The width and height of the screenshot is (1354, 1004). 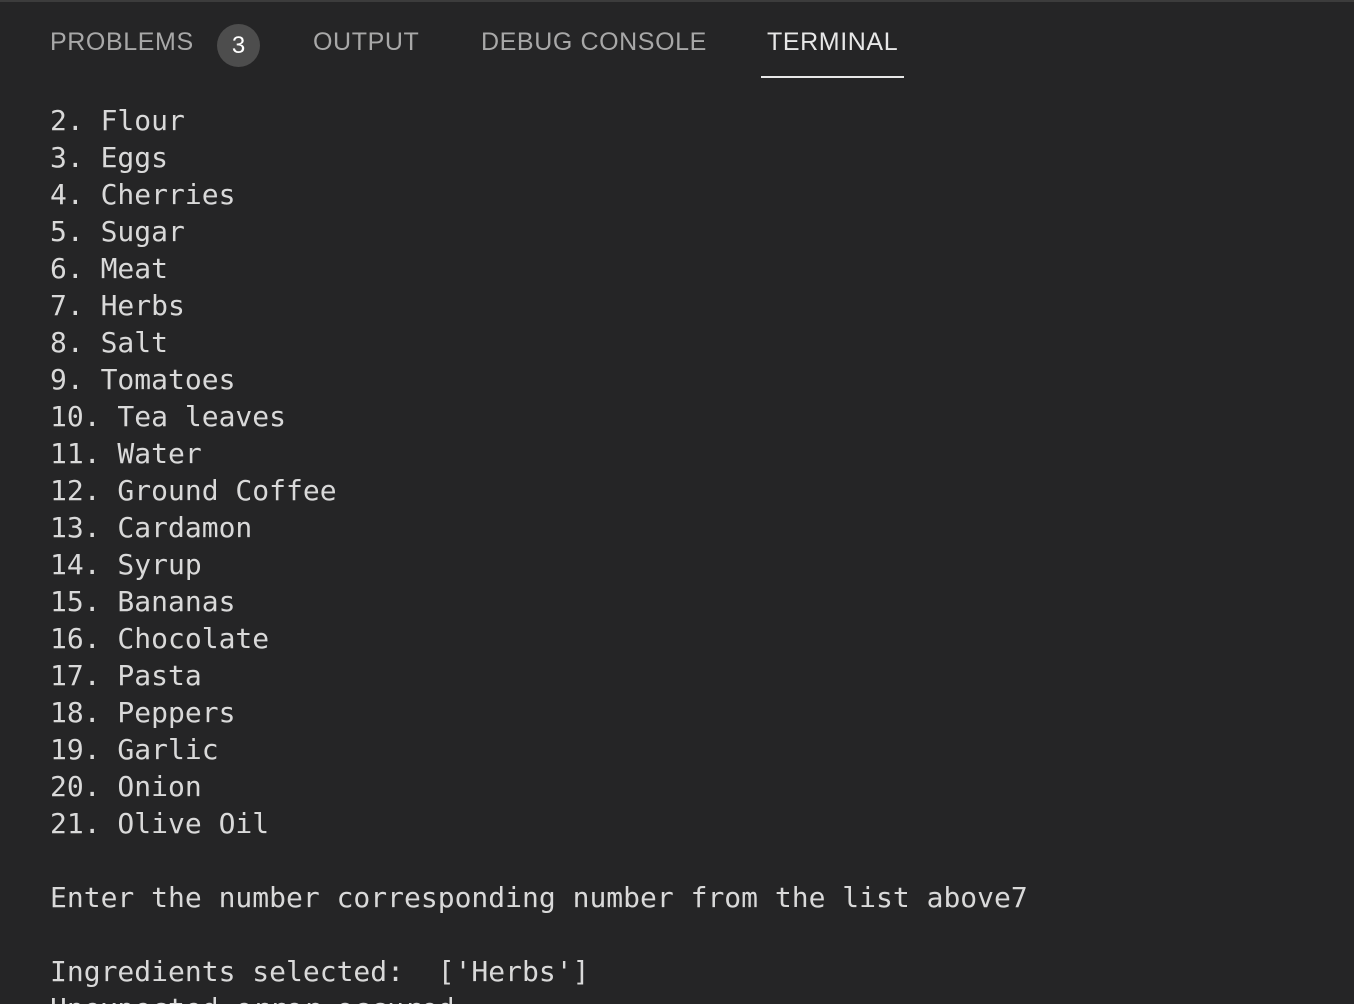 I want to click on terminal-line: 6. Meat, so click(x=109, y=268).